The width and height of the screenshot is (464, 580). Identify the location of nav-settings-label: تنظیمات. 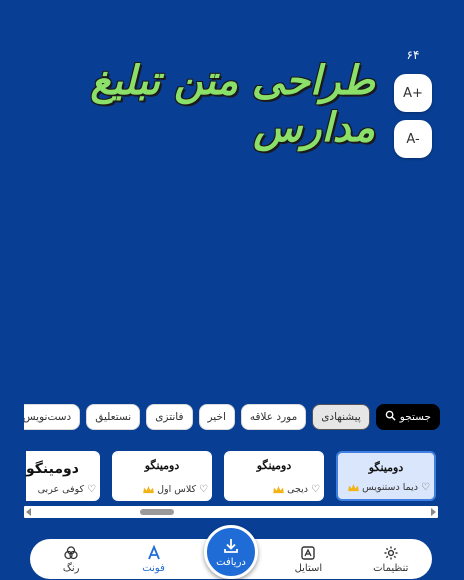
(391, 568).